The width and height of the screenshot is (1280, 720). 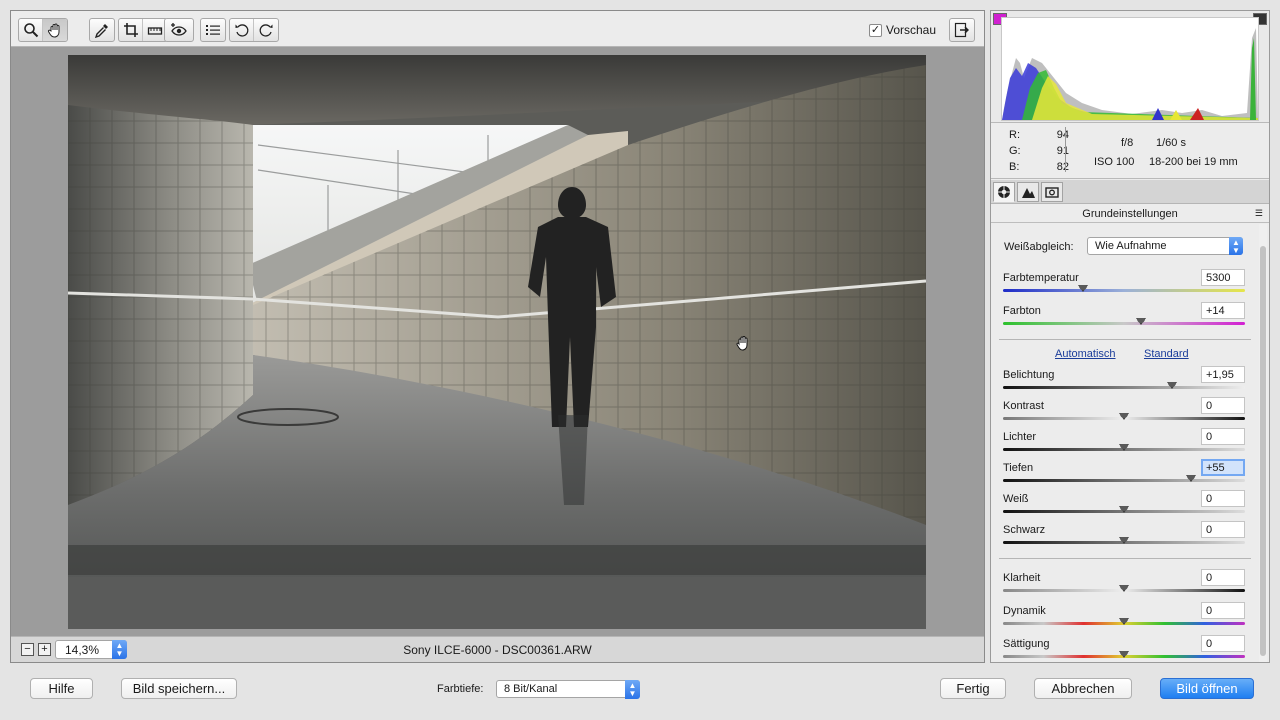 I want to click on slider-belichtung: Belichtung +1,95, so click(x=1124, y=382).